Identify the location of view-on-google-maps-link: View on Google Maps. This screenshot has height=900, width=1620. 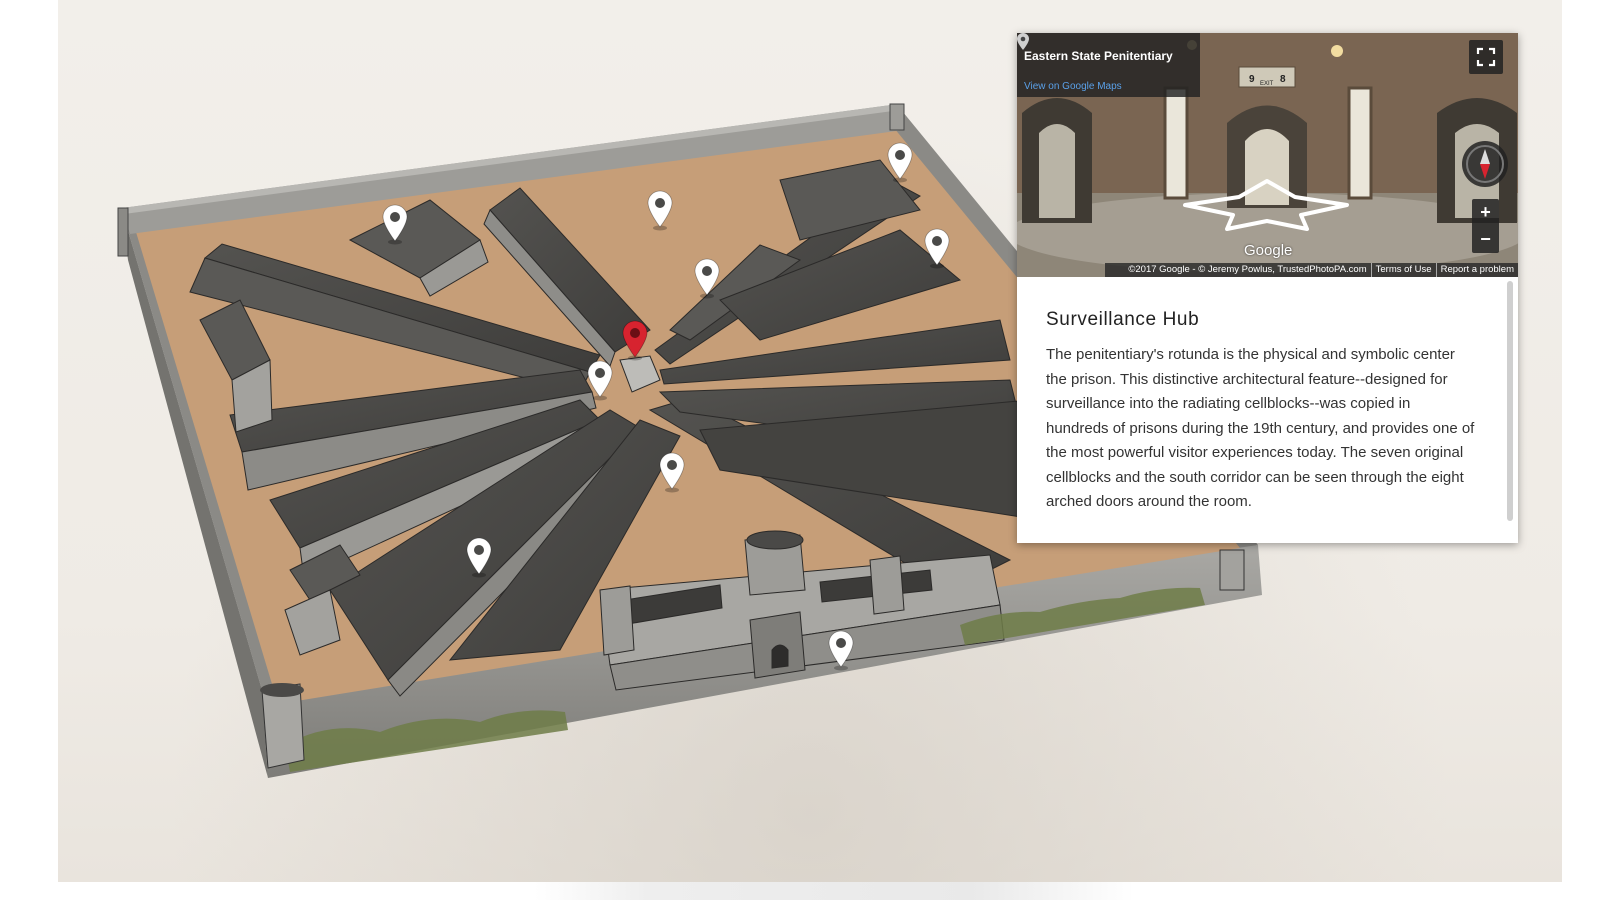
(1073, 86).